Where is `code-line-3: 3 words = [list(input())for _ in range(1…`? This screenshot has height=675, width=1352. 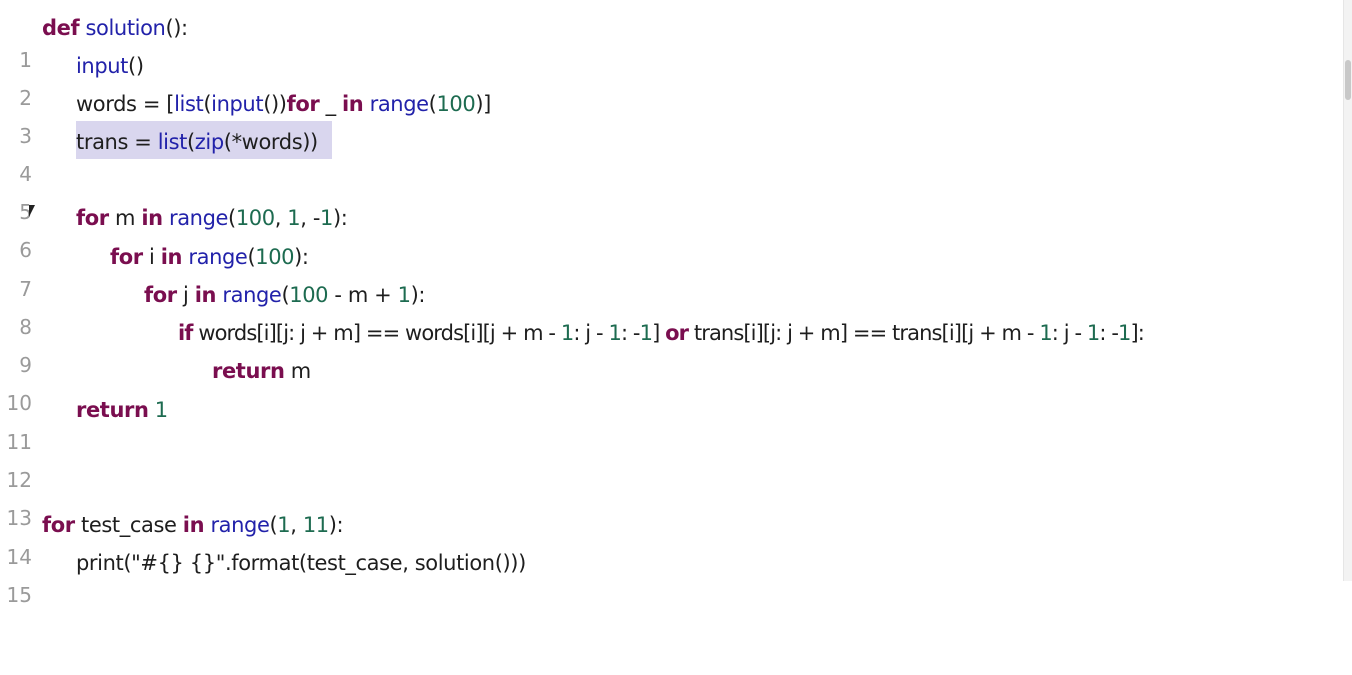 code-line-3: 3 words = [list(input())for _ in range(1… is located at coordinates (672, 118).